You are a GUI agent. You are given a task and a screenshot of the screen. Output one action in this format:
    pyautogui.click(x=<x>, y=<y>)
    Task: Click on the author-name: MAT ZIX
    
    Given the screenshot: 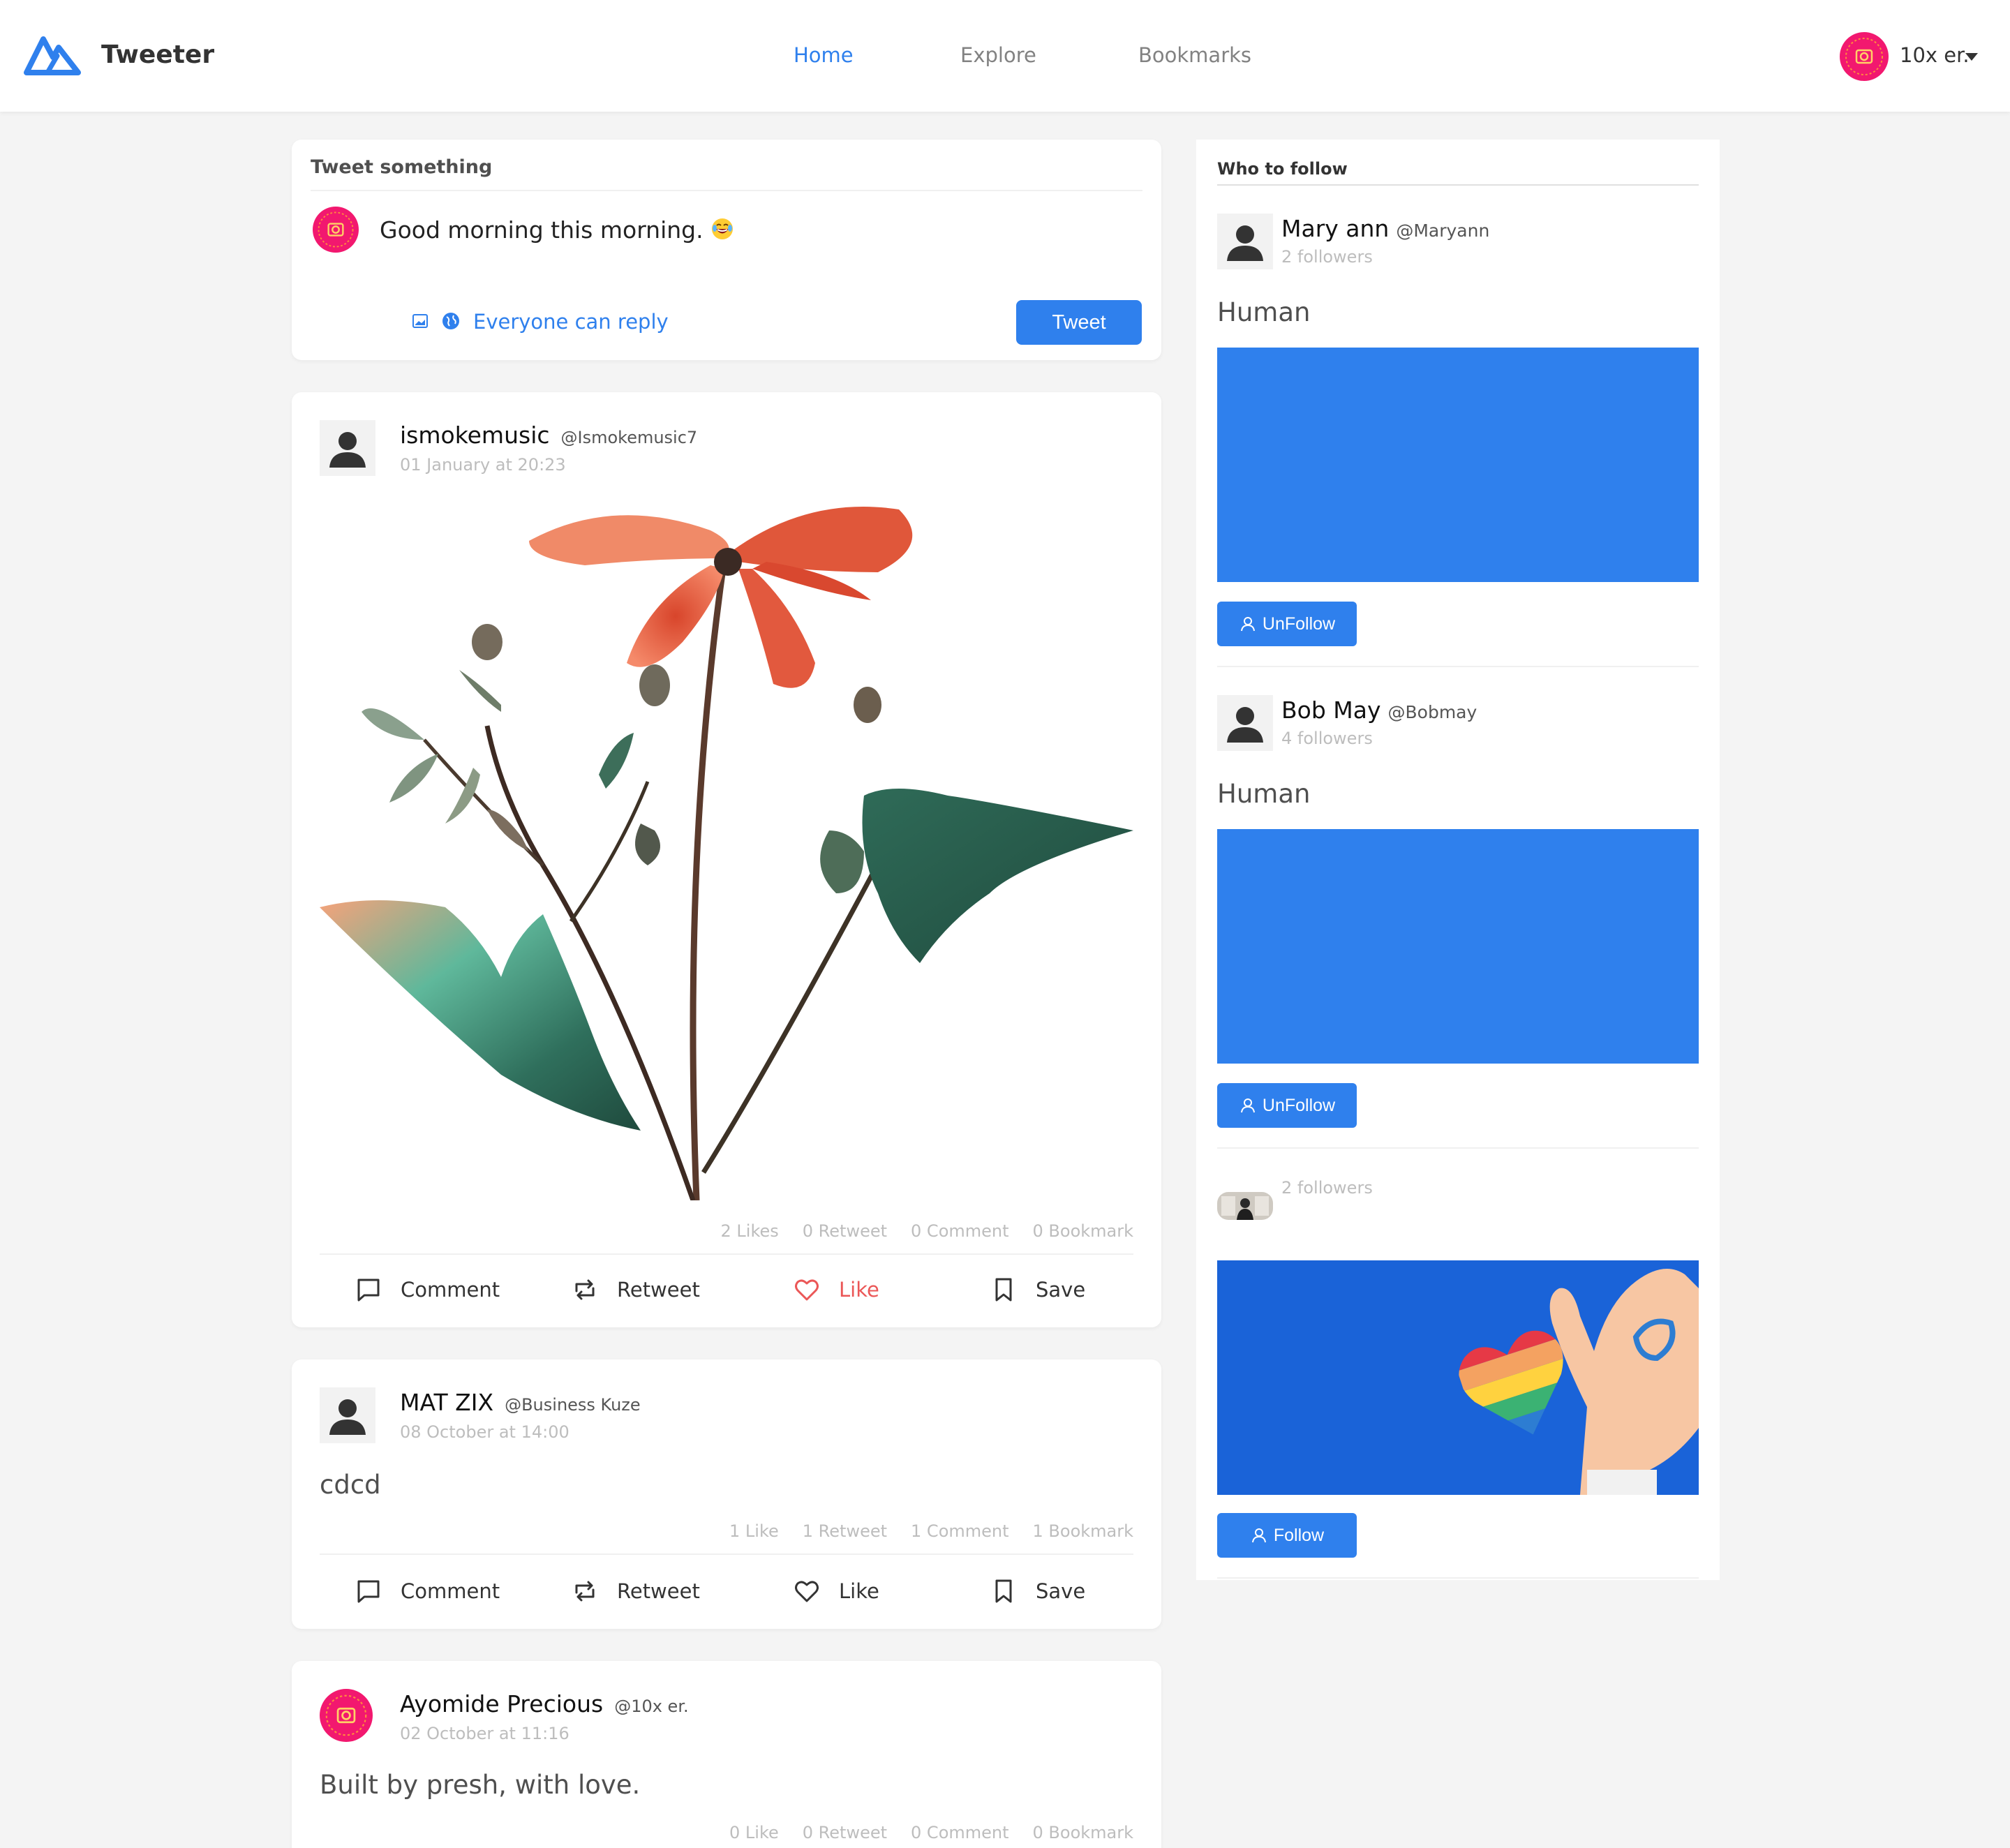 What is the action you would take?
    pyautogui.click(x=446, y=1402)
    